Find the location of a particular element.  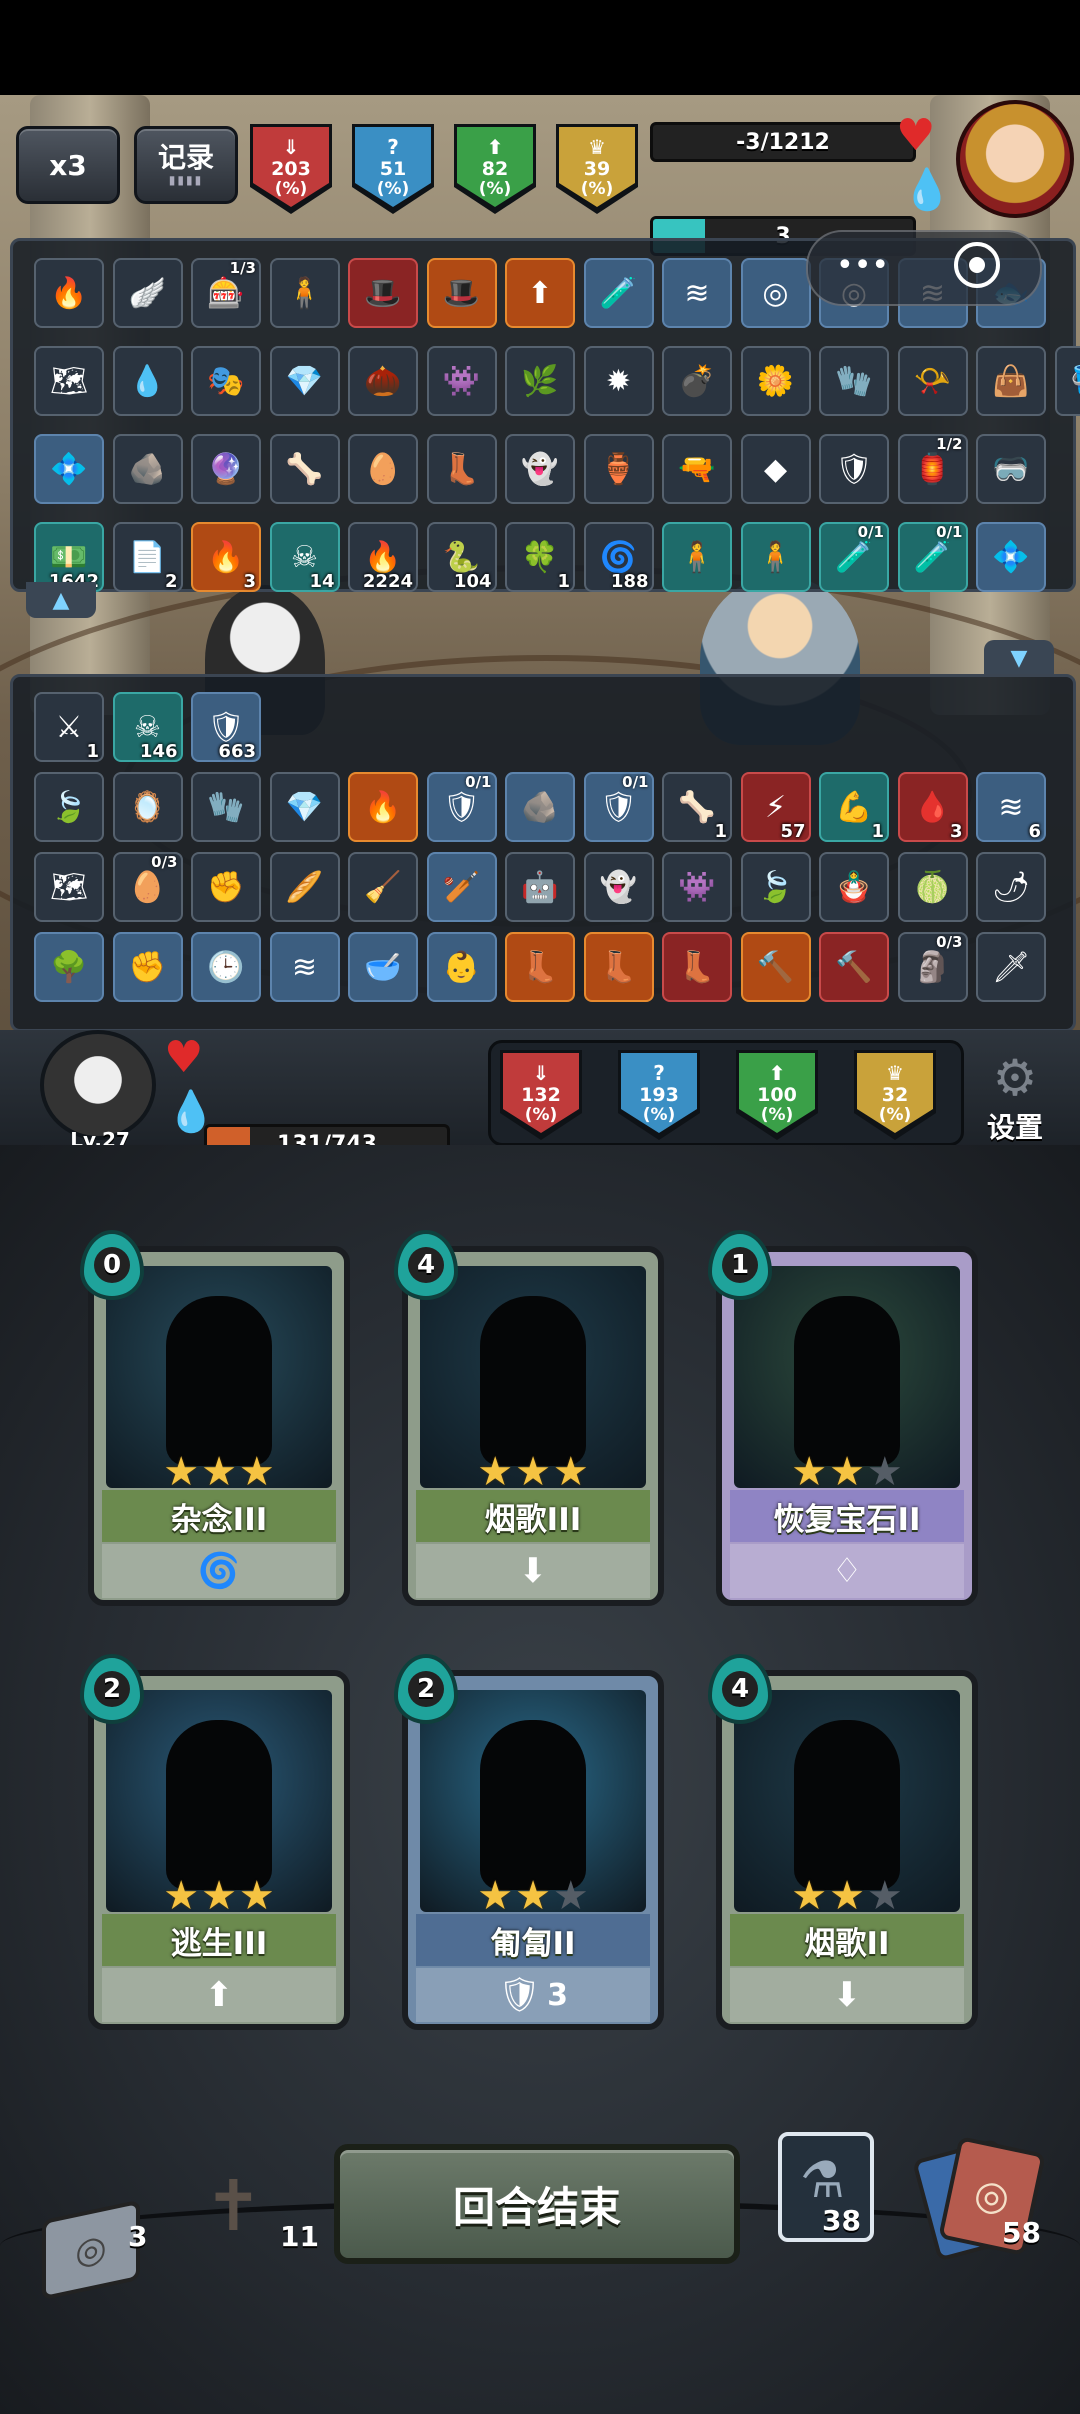

player-item-slot: 🪆 is located at coordinates (854, 887).